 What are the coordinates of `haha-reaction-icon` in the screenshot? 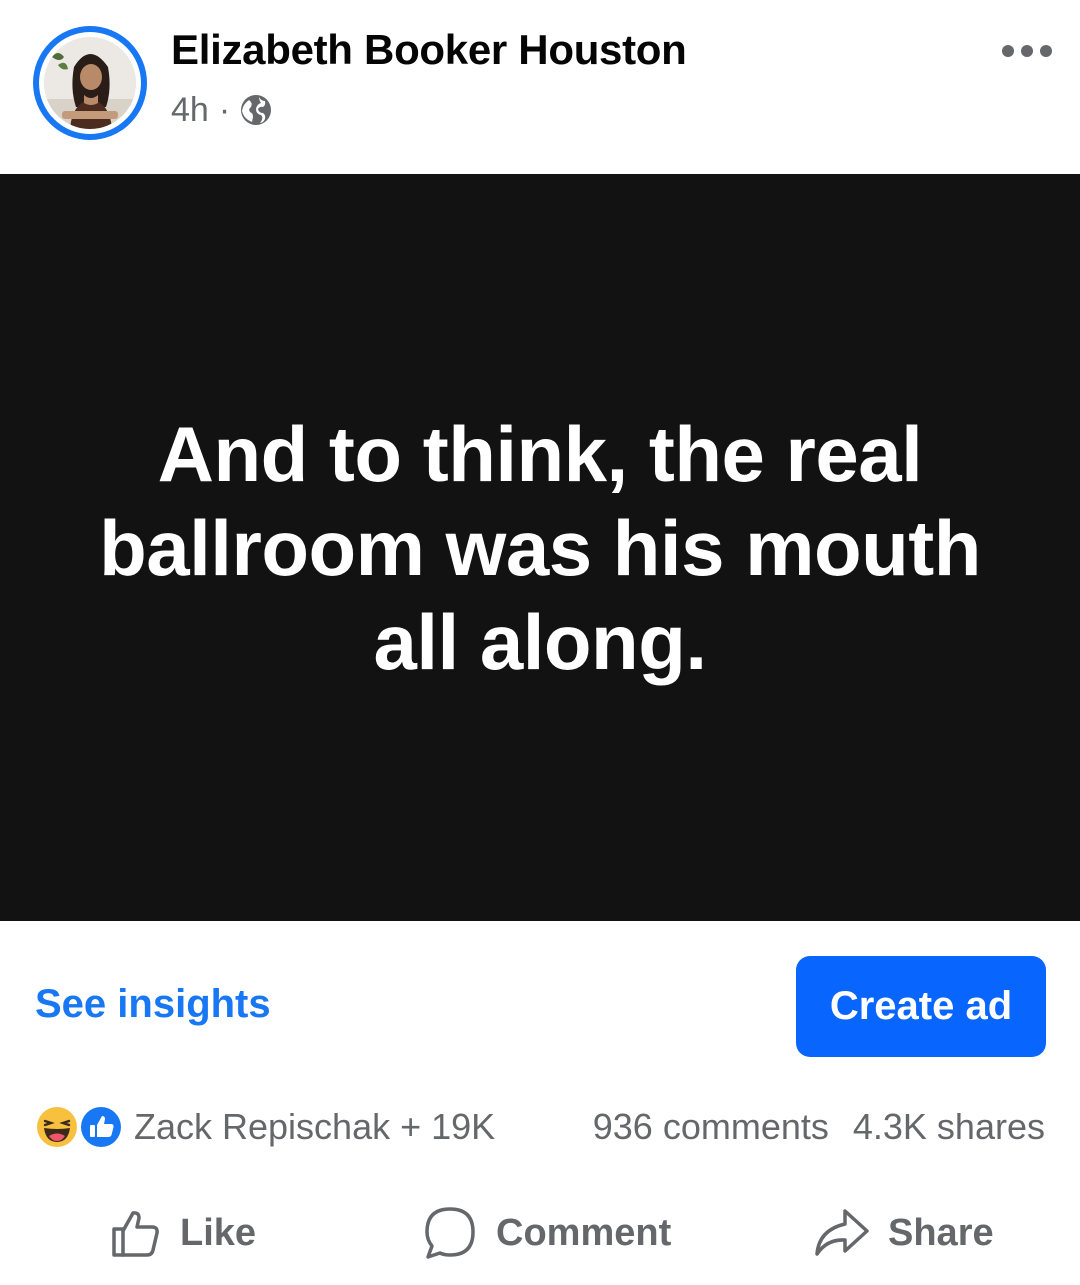 It's located at (57, 1127).